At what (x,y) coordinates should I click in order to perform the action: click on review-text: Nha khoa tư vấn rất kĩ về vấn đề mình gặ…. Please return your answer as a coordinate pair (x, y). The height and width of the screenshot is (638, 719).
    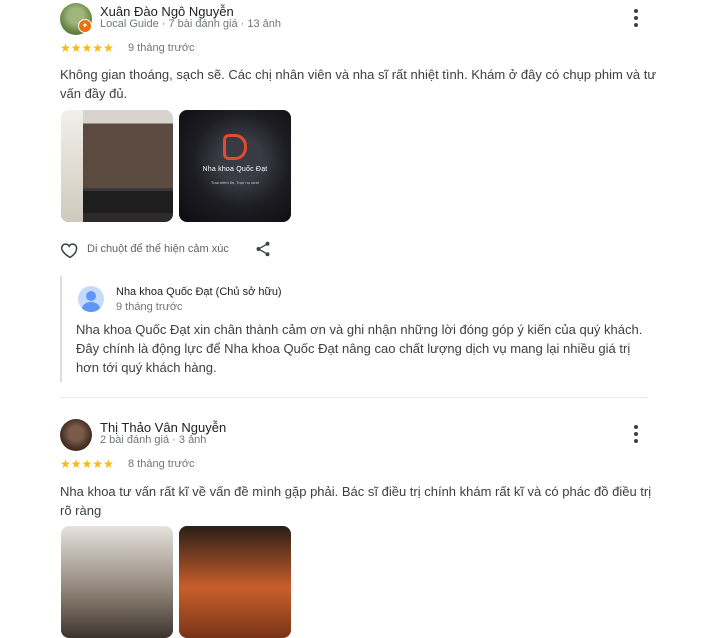
    Looking at the image, I should click on (356, 501).